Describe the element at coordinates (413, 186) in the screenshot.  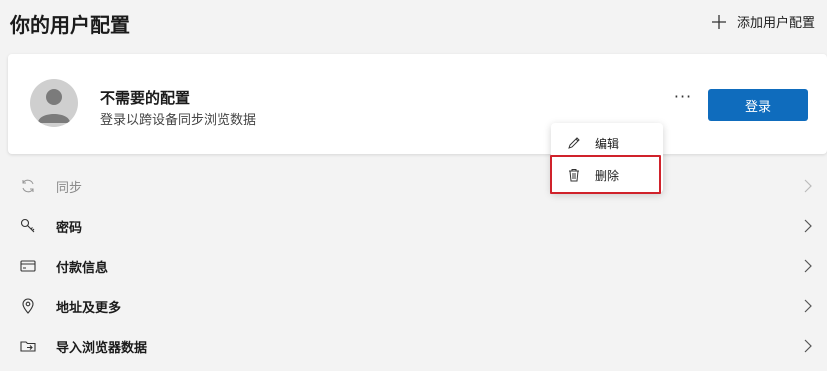
I see `settings-item-sync: 同步` at that location.